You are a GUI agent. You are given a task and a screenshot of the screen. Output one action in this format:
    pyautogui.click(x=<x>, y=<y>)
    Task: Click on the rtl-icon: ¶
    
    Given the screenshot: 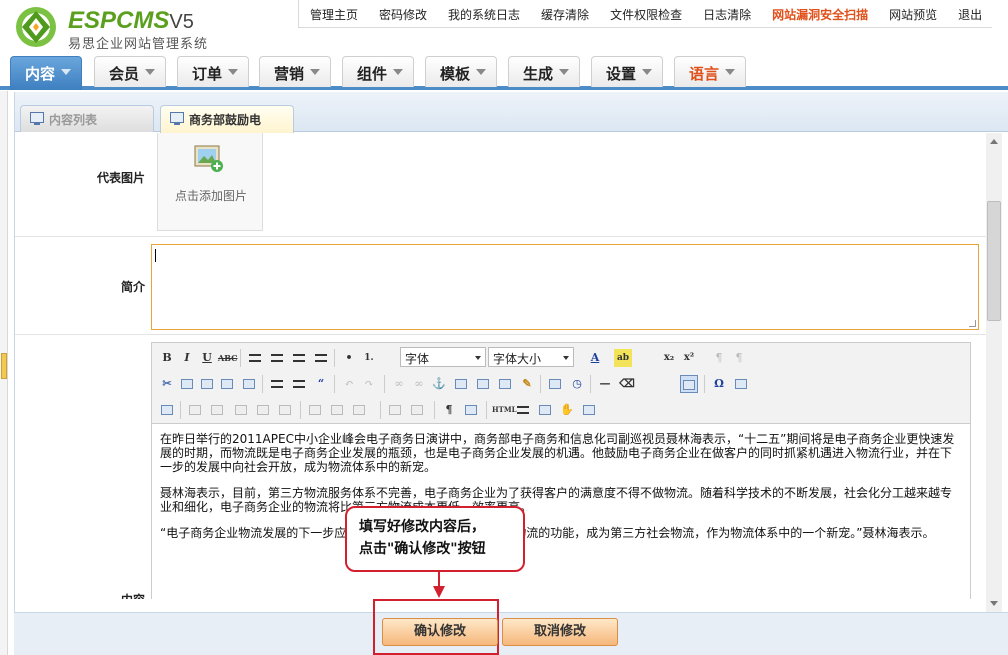 What is the action you would take?
    pyautogui.click(x=739, y=358)
    